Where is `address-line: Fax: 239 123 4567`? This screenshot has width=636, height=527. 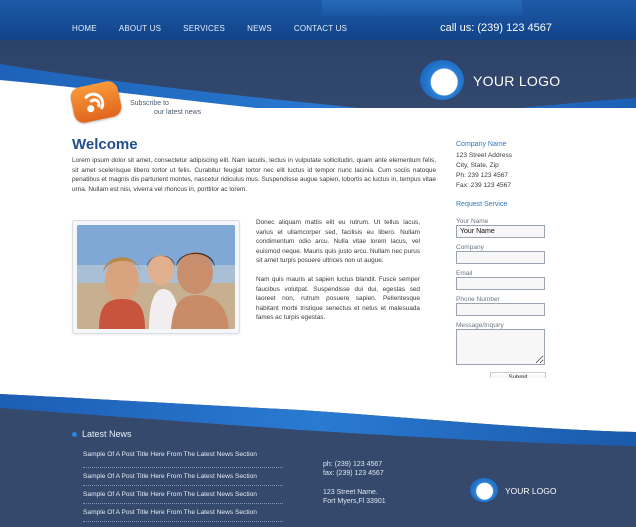 address-line: Fax: 239 123 4567 is located at coordinates (483, 185).